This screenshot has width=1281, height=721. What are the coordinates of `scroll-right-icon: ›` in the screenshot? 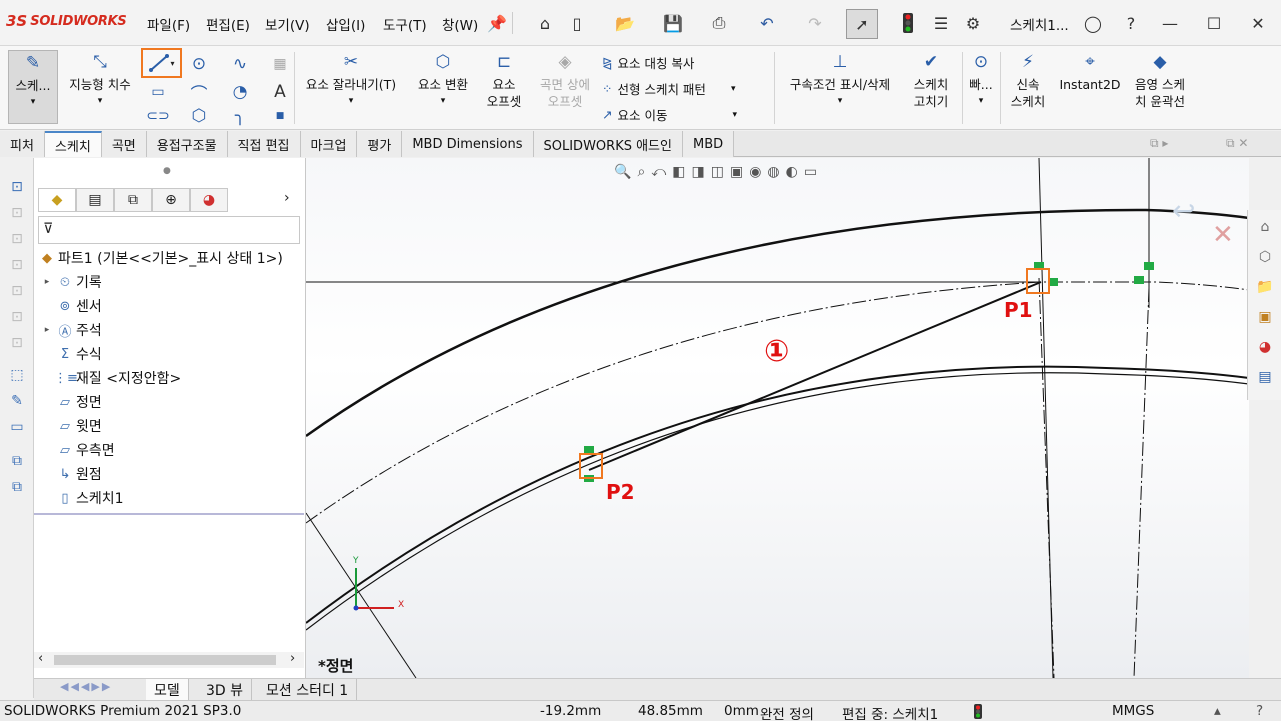 It's located at (292, 658).